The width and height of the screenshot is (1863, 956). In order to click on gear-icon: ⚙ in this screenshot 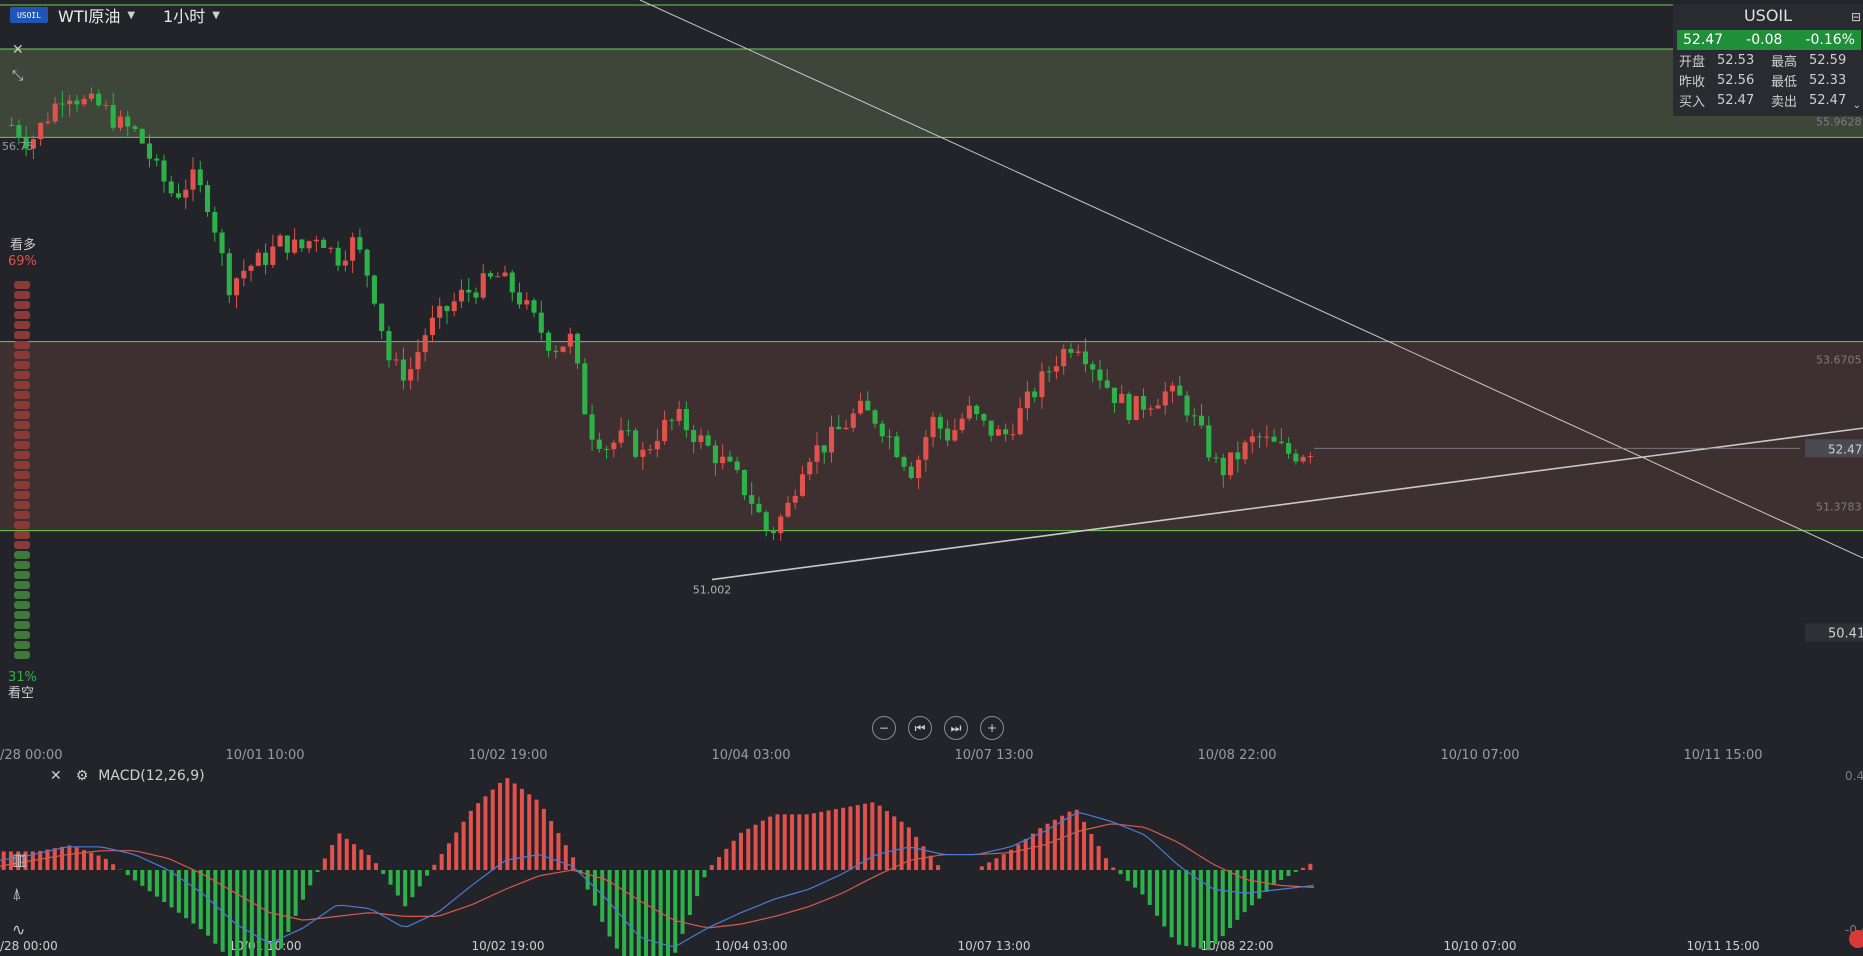, I will do `click(82, 776)`.